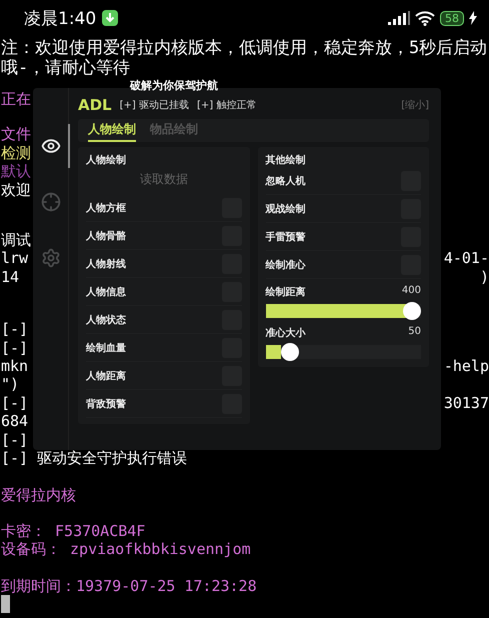 Image resolution: width=489 pixels, height=618 pixels. Describe the element at coordinates (286, 292) in the screenshot. I see `slider-label: 绘制距离` at that location.